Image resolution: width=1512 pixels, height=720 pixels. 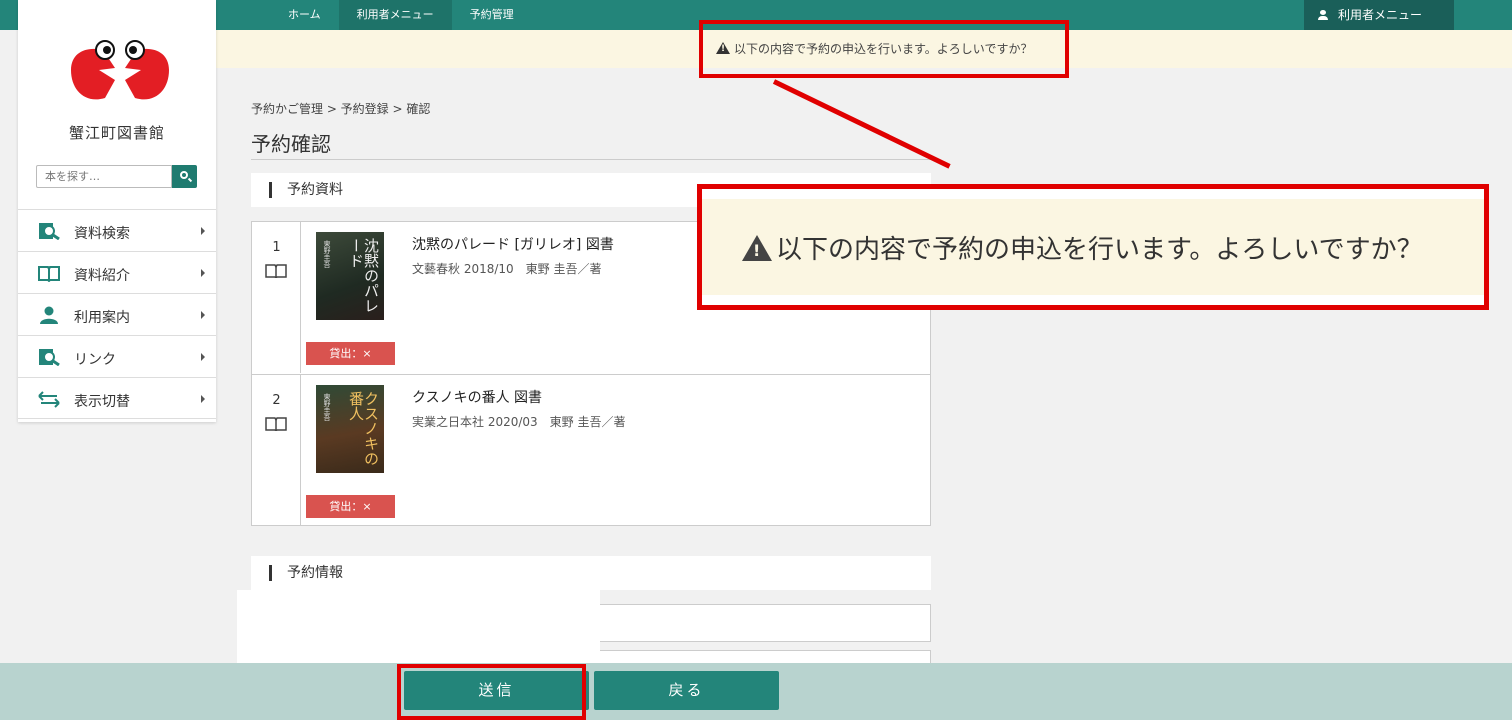 What do you see at coordinates (120, 74) in the screenshot?
I see `library-logo` at bounding box center [120, 74].